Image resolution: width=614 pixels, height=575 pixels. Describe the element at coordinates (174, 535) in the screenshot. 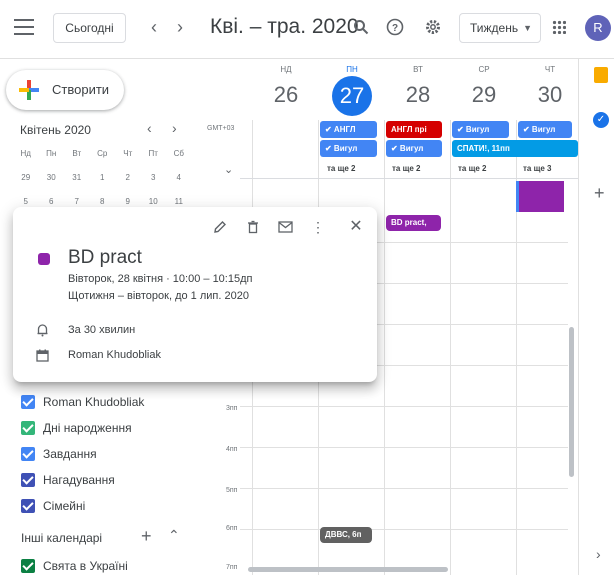

I see `collapse-chevron-up-icon: ⌃` at that location.